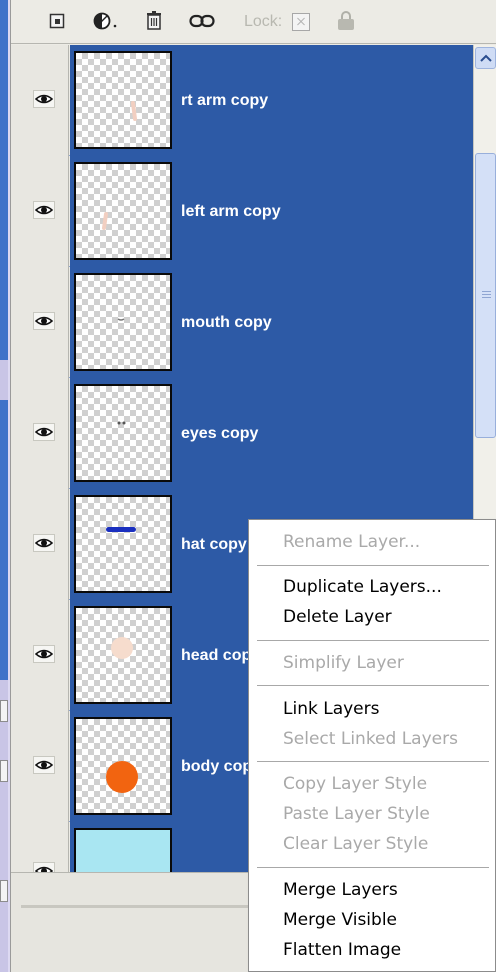  I want to click on layer-name: left arm copy, so click(231, 211).